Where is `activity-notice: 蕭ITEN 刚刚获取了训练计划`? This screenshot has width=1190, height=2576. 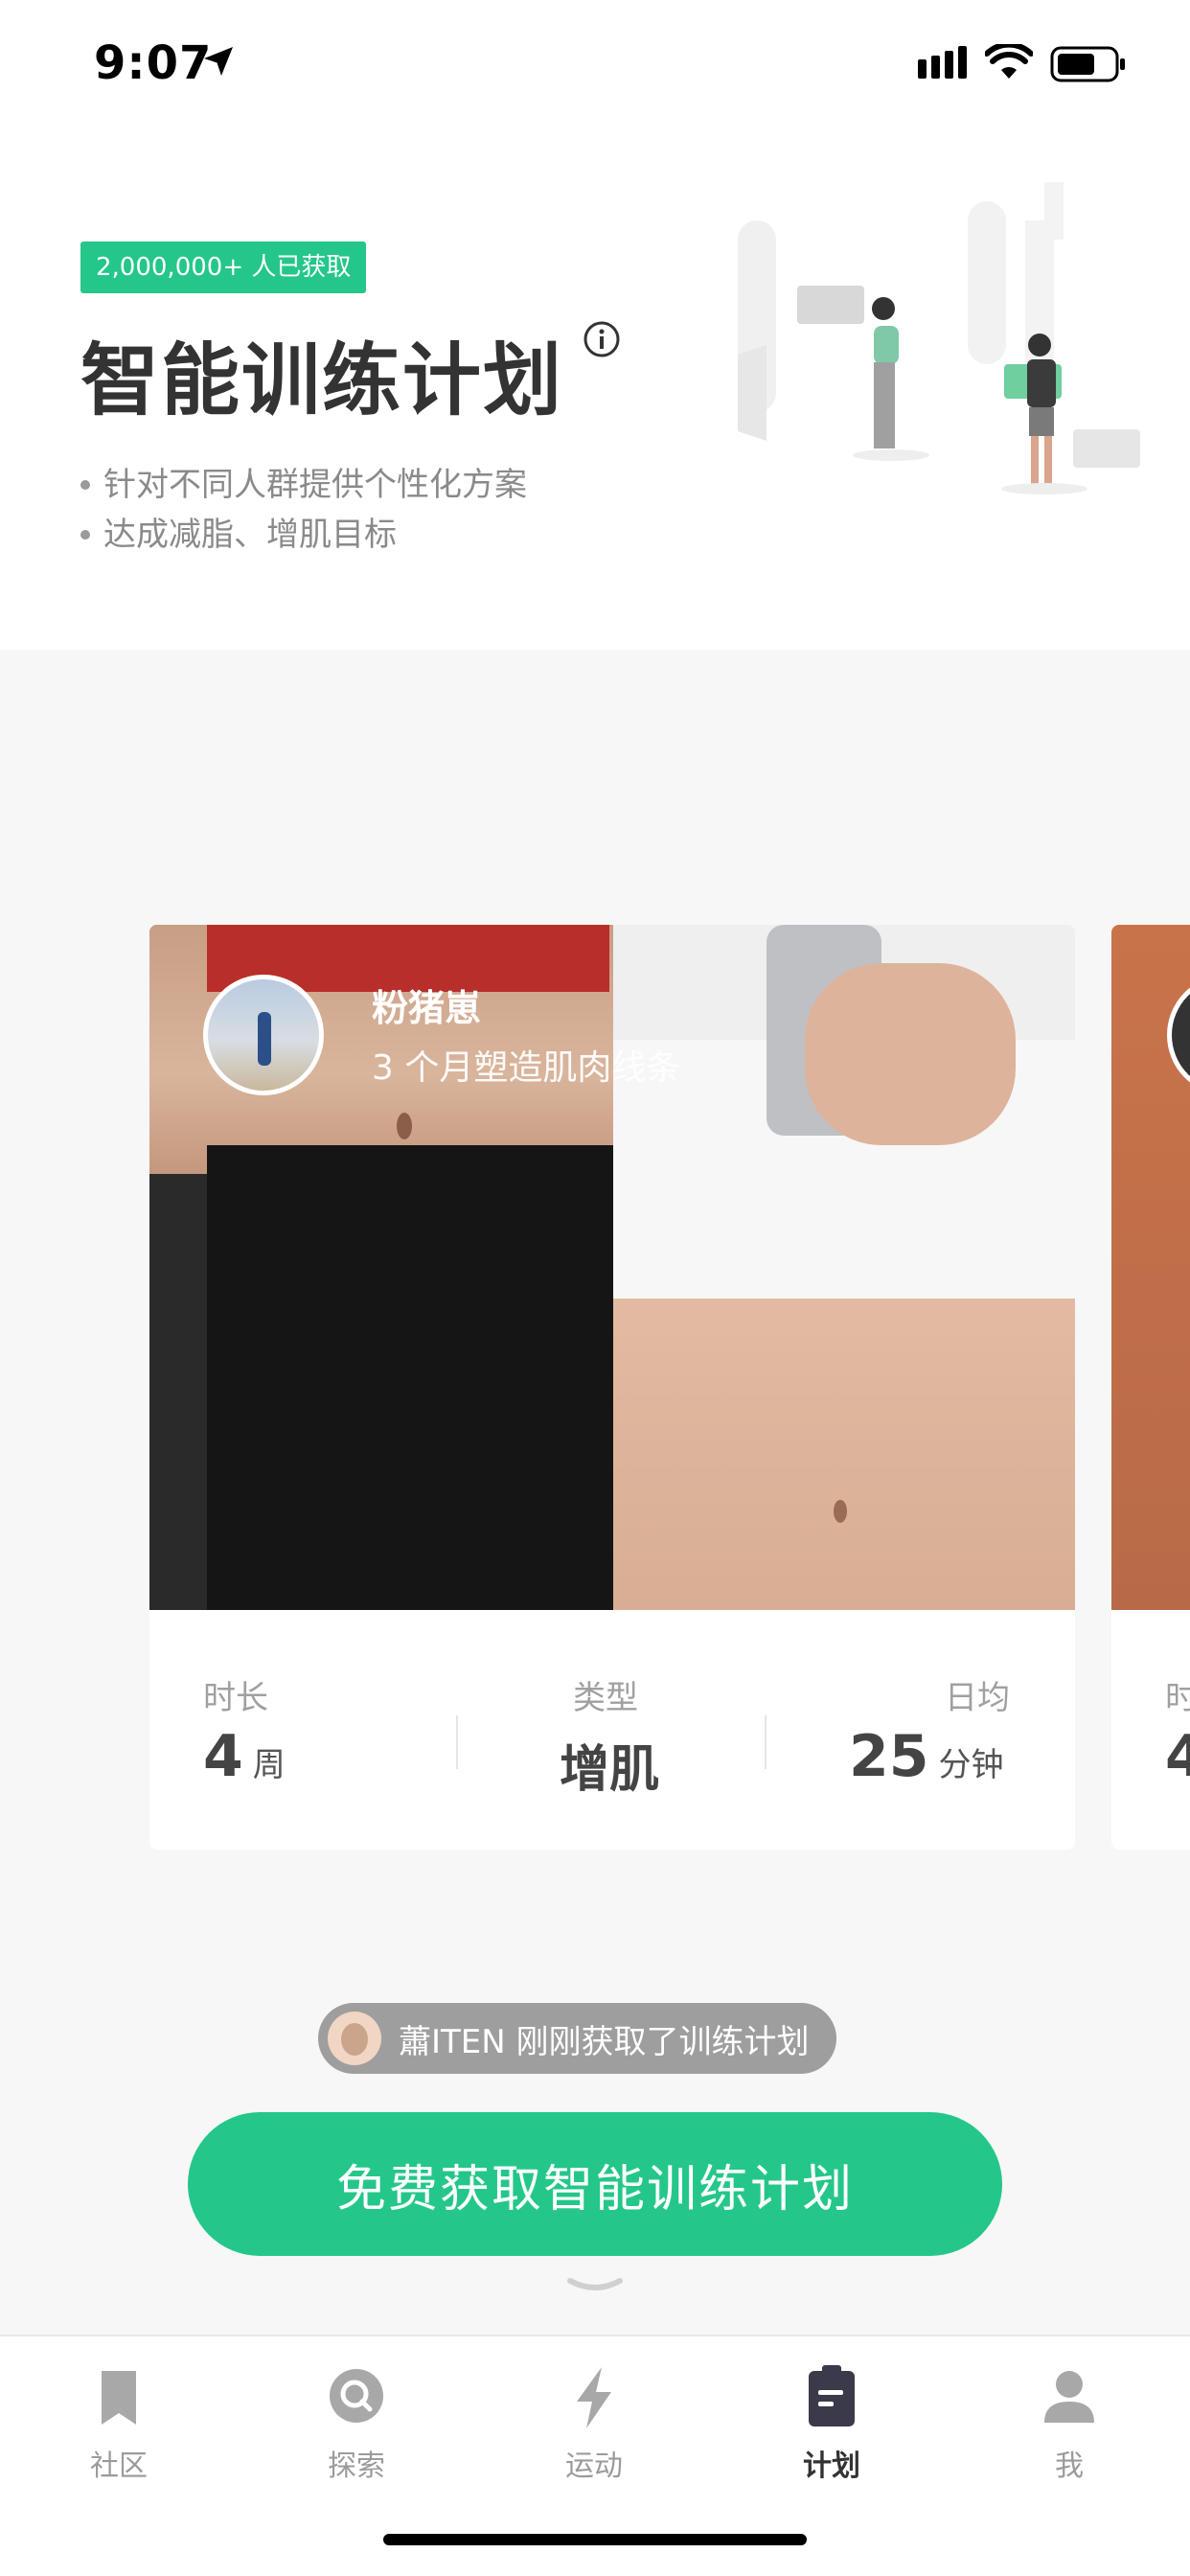
activity-notice: 蕭ITEN 刚刚获取了训练计划 is located at coordinates (577, 2038).